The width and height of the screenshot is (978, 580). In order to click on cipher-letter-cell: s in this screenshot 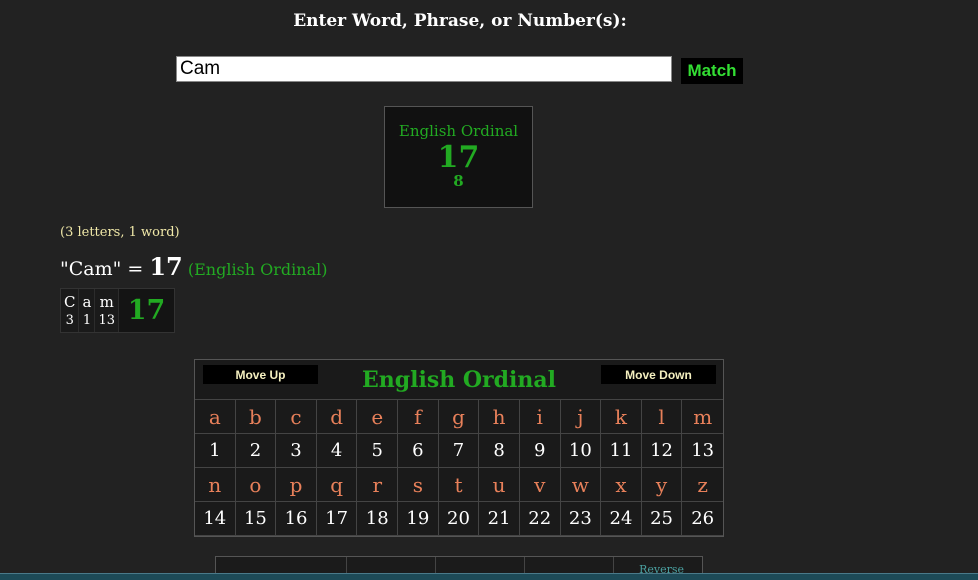, I will do `click(418, 485)`.